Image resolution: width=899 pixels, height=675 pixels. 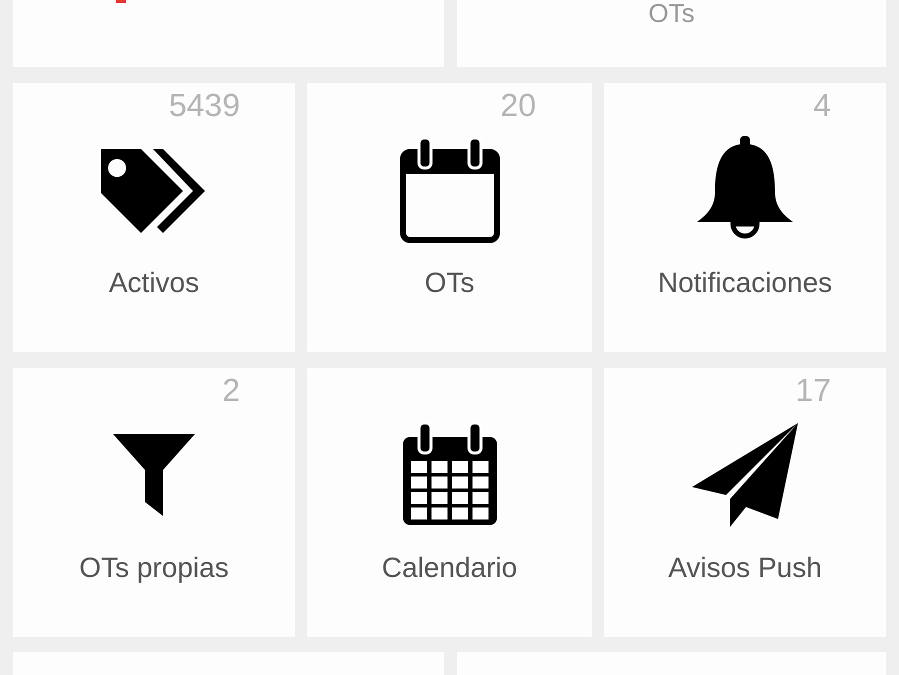 I want to click on filter-icon, so click(x=154, y=475).